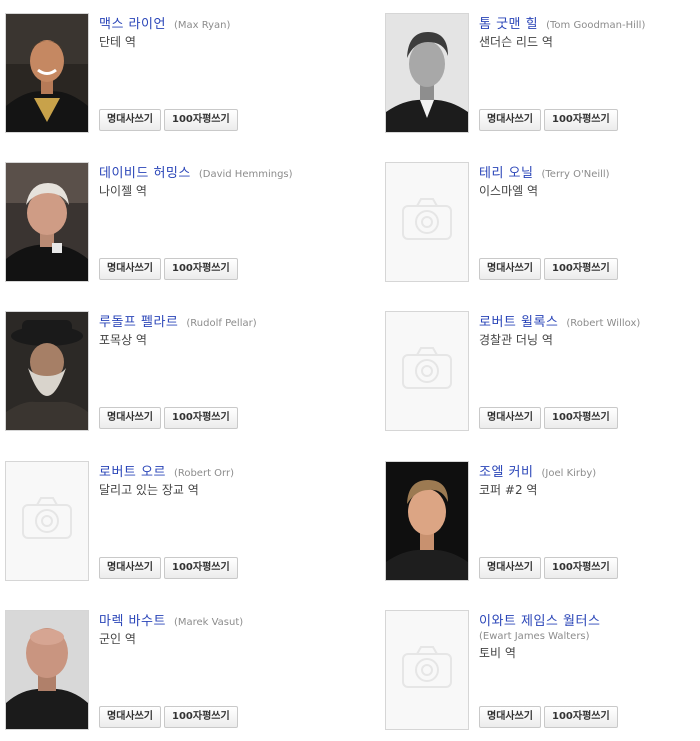 This screenshot has width=700, height=741. I want to click on actor-role: 군인 역, so click(117, 639).